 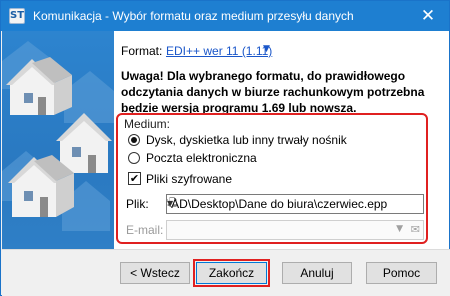 What do you see at coordinates (145, 230) in the screenshot?
I see `email-label: E-mail:` at bounding box center [145, 230].